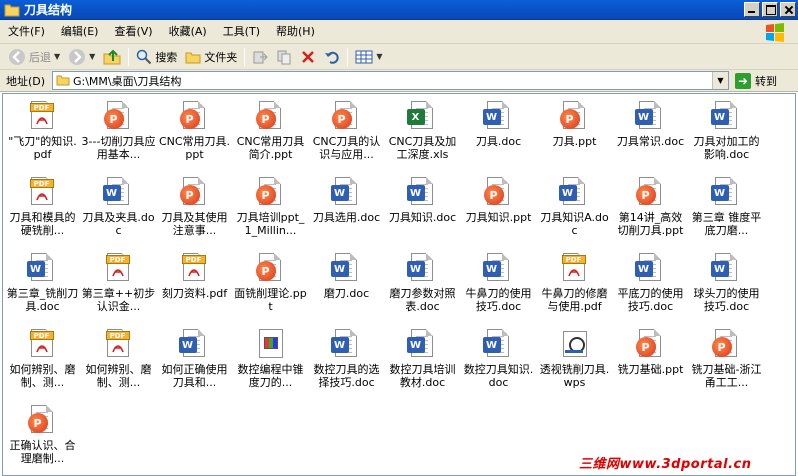 The image size is (798, 476). I want to click on menu-favorites: 收藏(A), so click(188, 32).